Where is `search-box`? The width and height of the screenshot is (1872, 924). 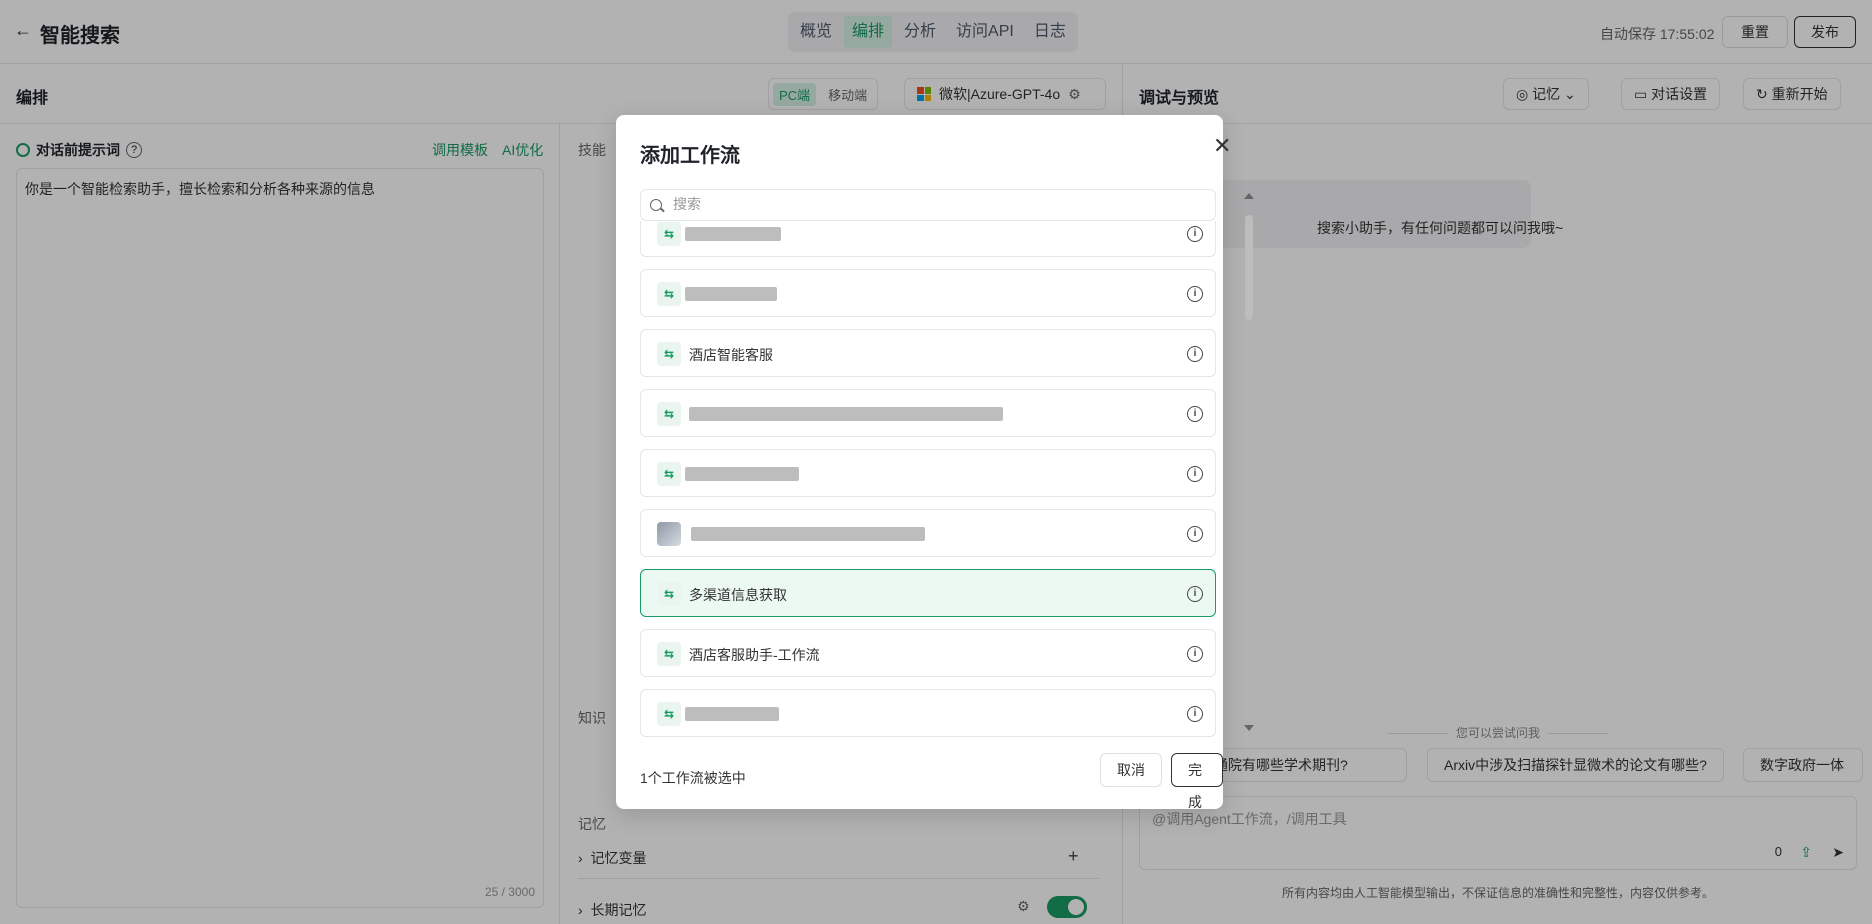
search-box is located at coordinates (928, 205).